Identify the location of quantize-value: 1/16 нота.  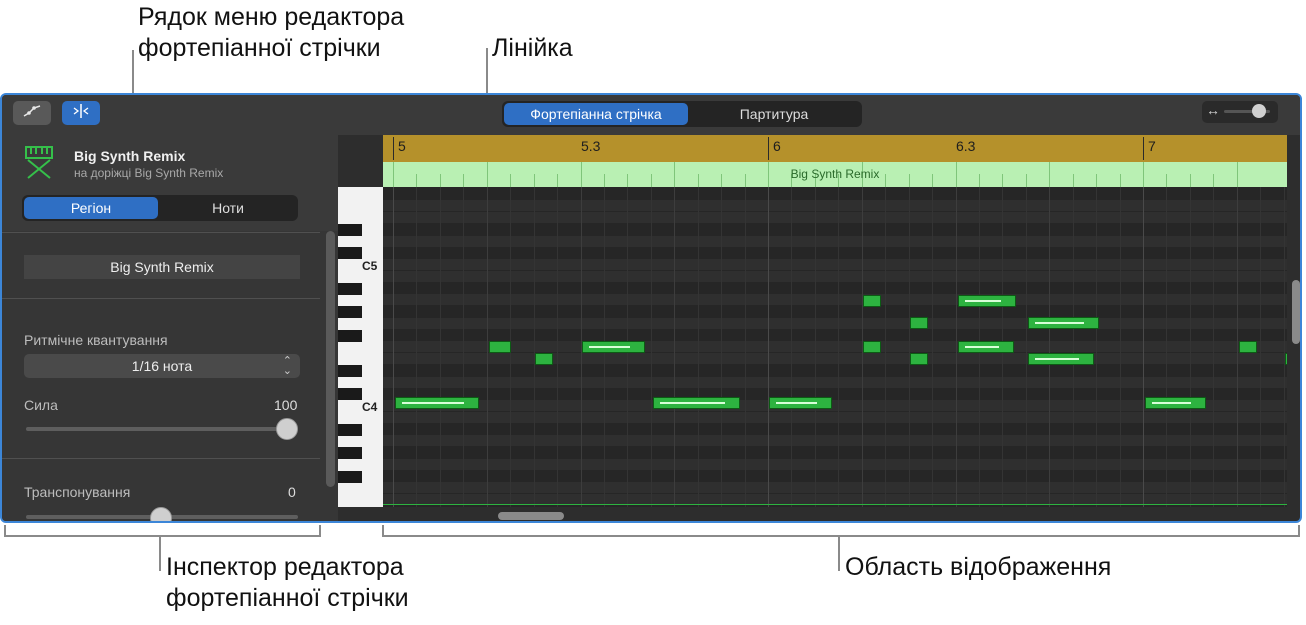
(162, 366).